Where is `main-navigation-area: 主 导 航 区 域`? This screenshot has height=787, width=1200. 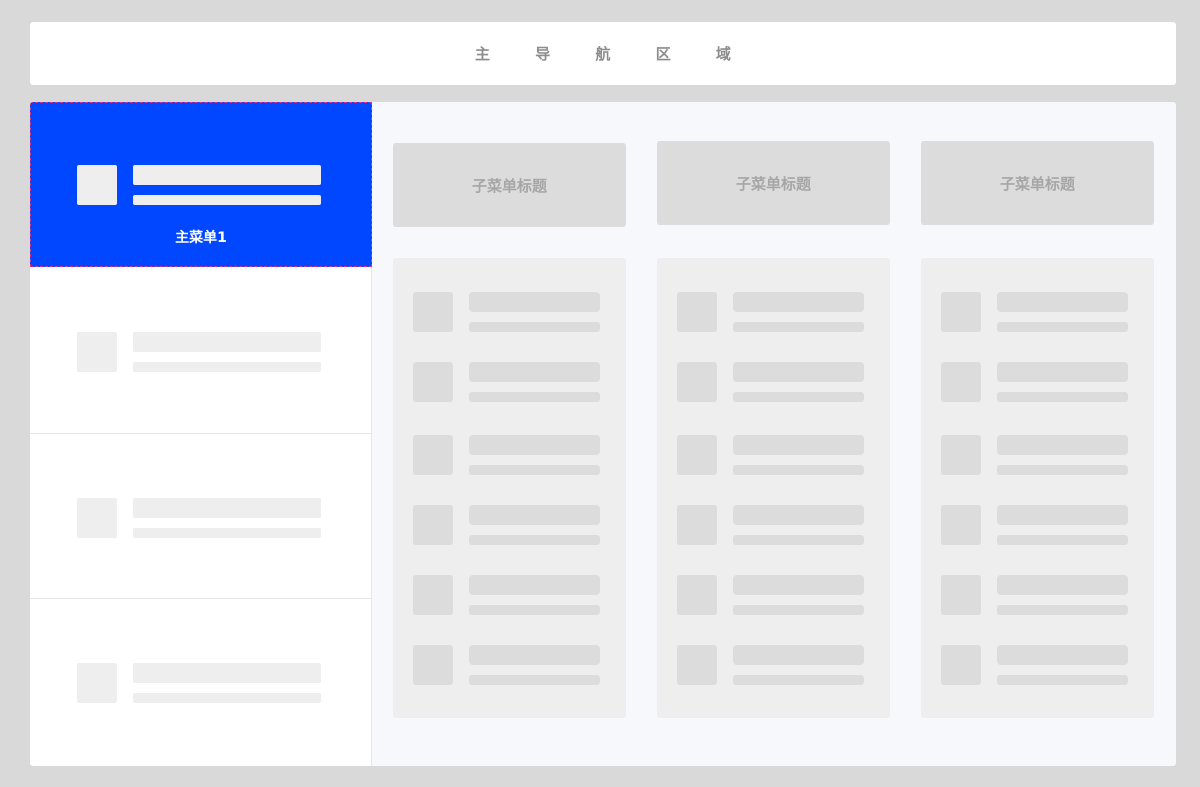 main-navigation-area: 主 导 航 区 域 is located at coordinates (603, 53).